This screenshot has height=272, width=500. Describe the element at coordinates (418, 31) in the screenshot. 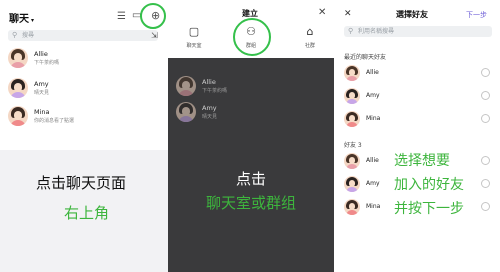

I see `search-input: ⚲ 利用名稱搜尋` at that location.